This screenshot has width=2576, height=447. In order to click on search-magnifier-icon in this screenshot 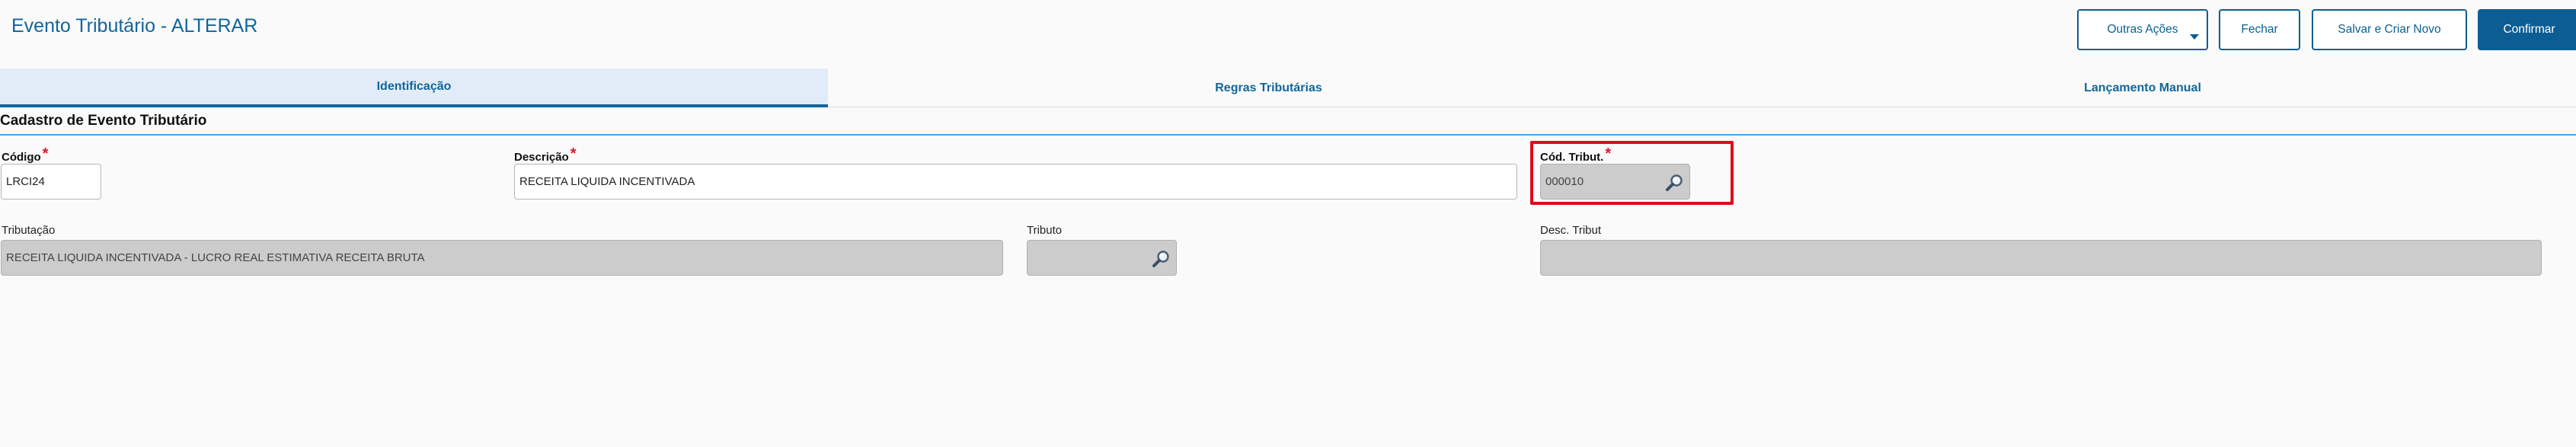, I will do `click(1161, 259)`.